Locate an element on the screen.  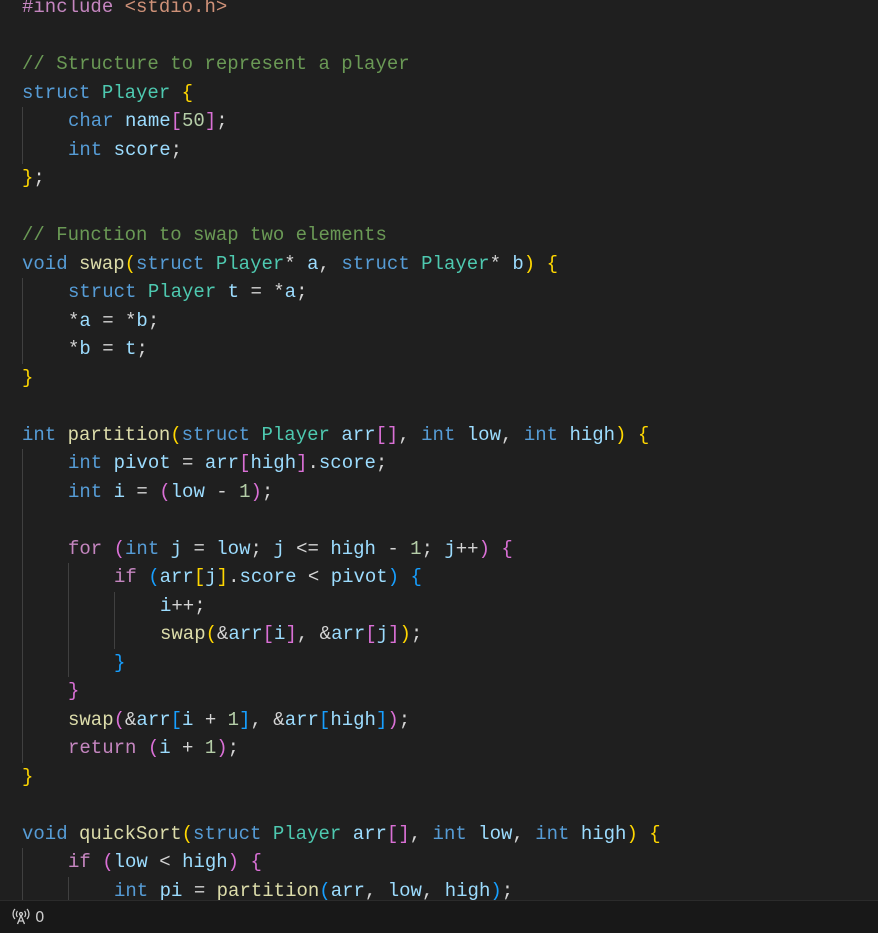
code-line: swap(&arr[i + 1], &arr[high]); is located at coordinates (341, 720).